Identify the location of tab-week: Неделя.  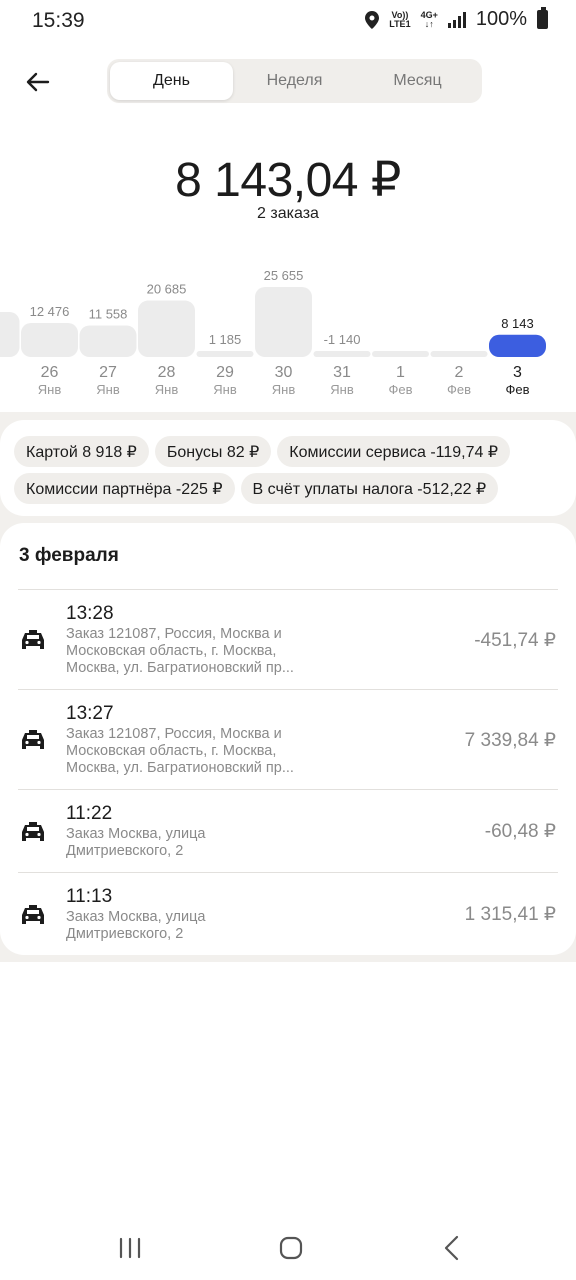
(294, 81).